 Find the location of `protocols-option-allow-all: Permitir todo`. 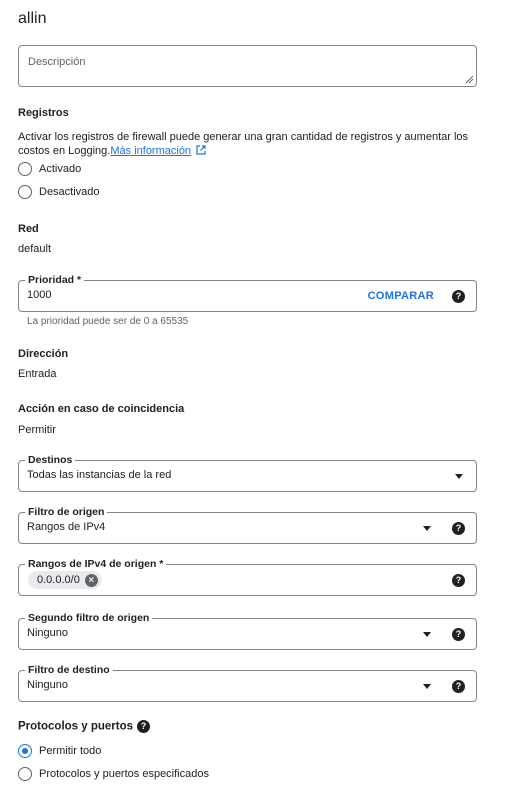

protocols-option-allow-all: Permitir todo is located at coordinates (59, 751).